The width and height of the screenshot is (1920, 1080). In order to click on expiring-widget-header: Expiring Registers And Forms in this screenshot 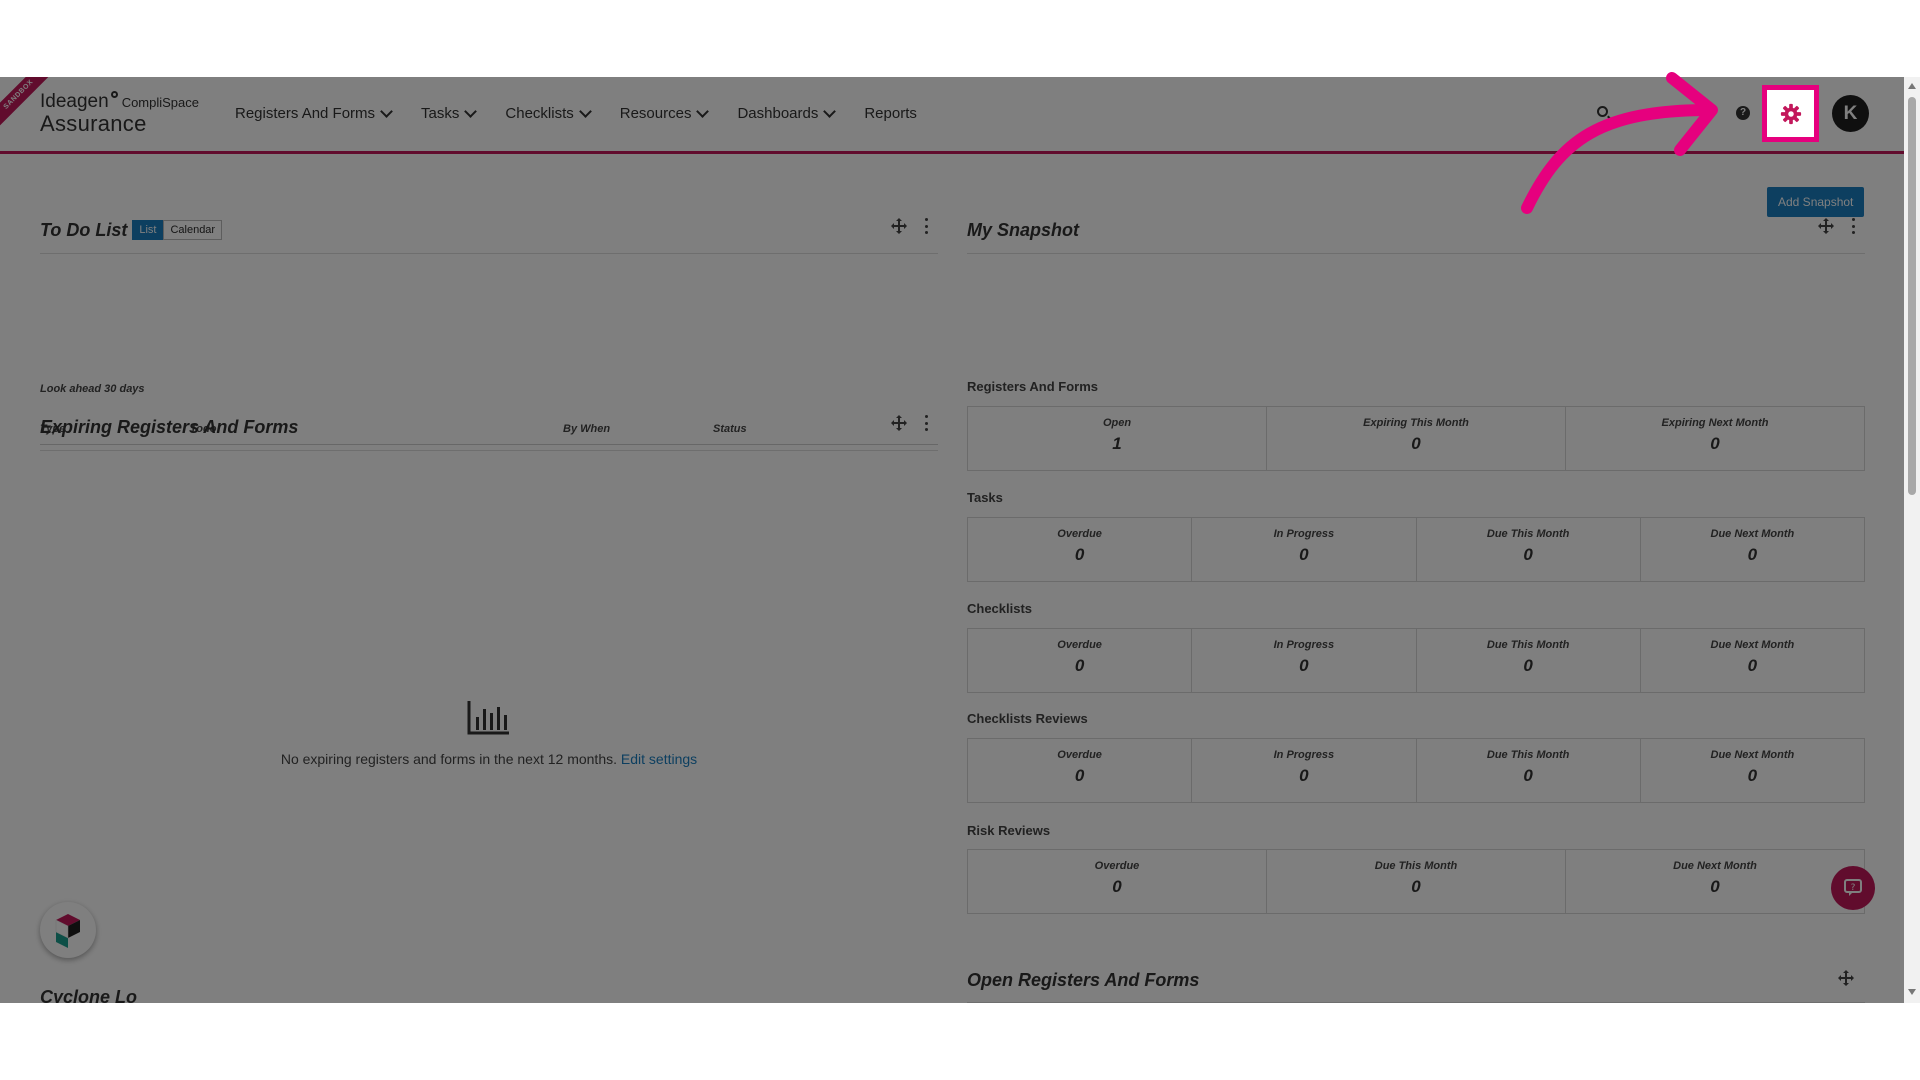, I will do `click(489, 427)`.